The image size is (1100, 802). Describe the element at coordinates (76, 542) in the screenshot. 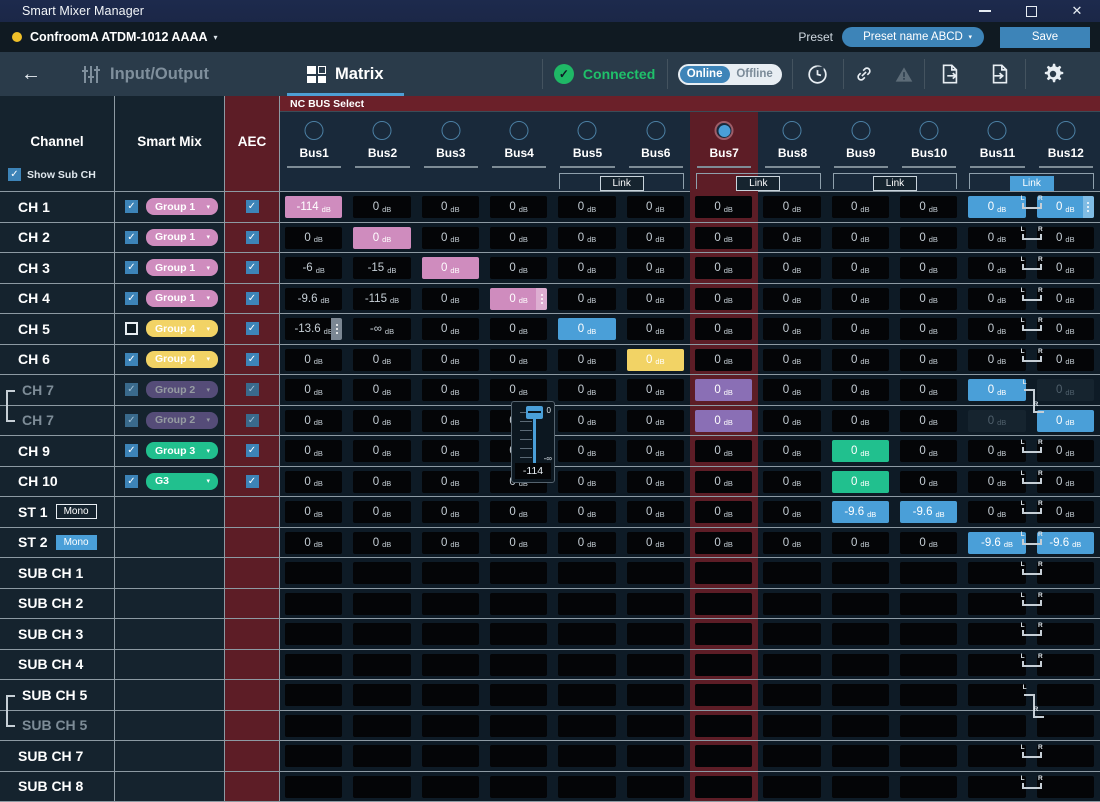

I see `mono-badge: Mono` at that location.